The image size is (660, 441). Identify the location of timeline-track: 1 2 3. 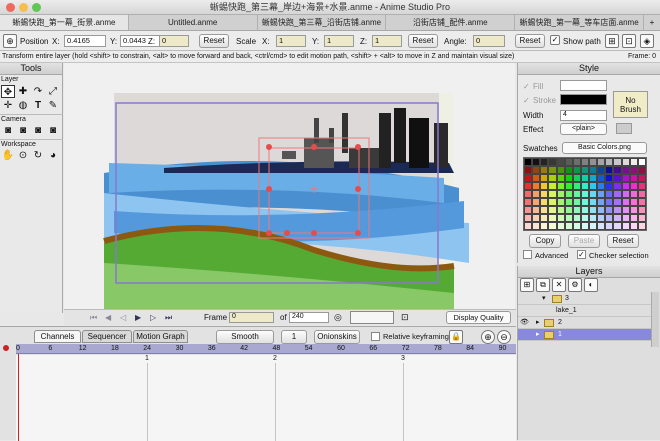
(266, 398).